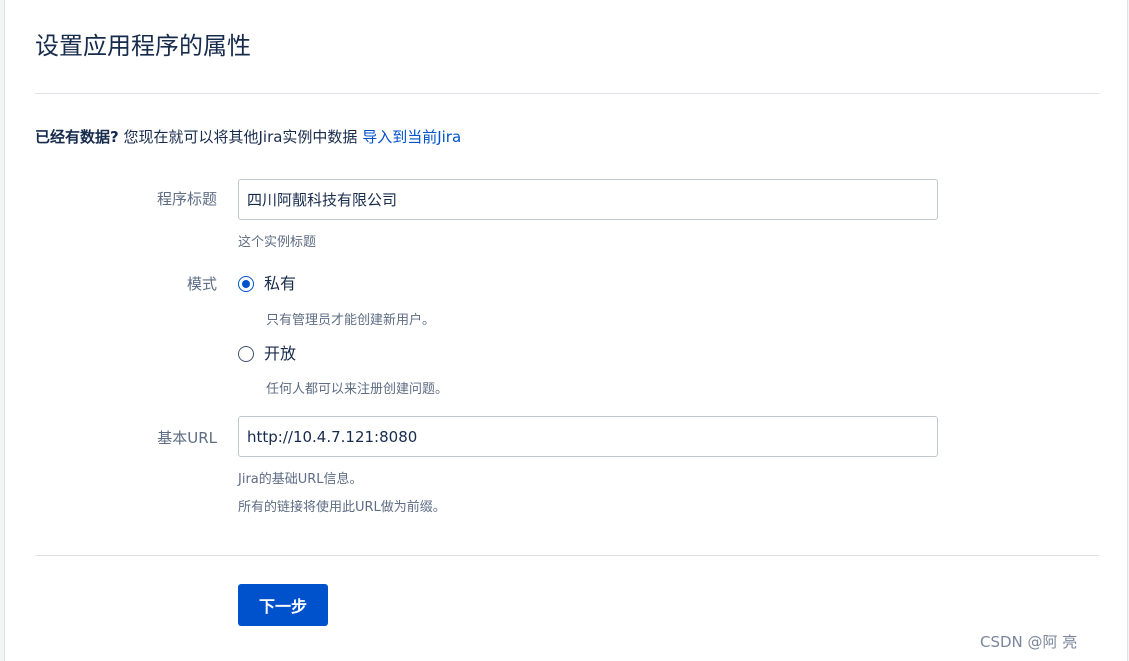 Image resolution: width=1129 pixels, height=661 pixels. What do you see at coordinates (277, 242) in the screenshot?
I see `app-title-help: 这个实例标题` at bounding box center [277, 242].